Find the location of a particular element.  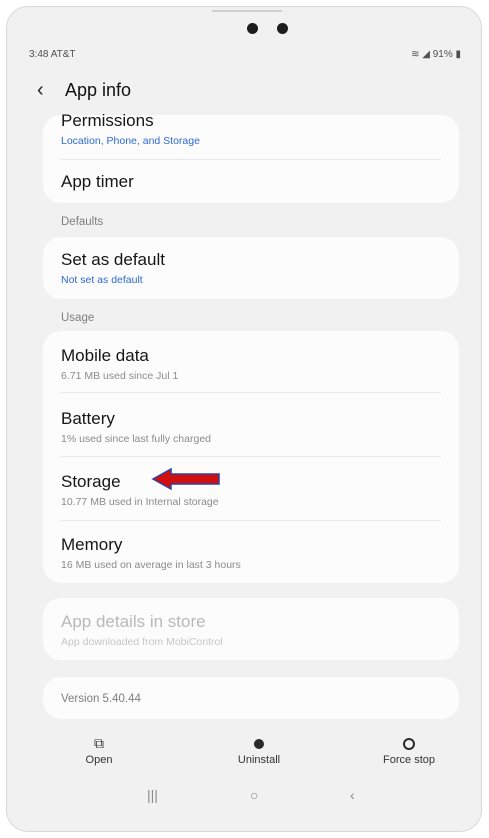

storage-title: Storage is located at coordinates (91, 481).